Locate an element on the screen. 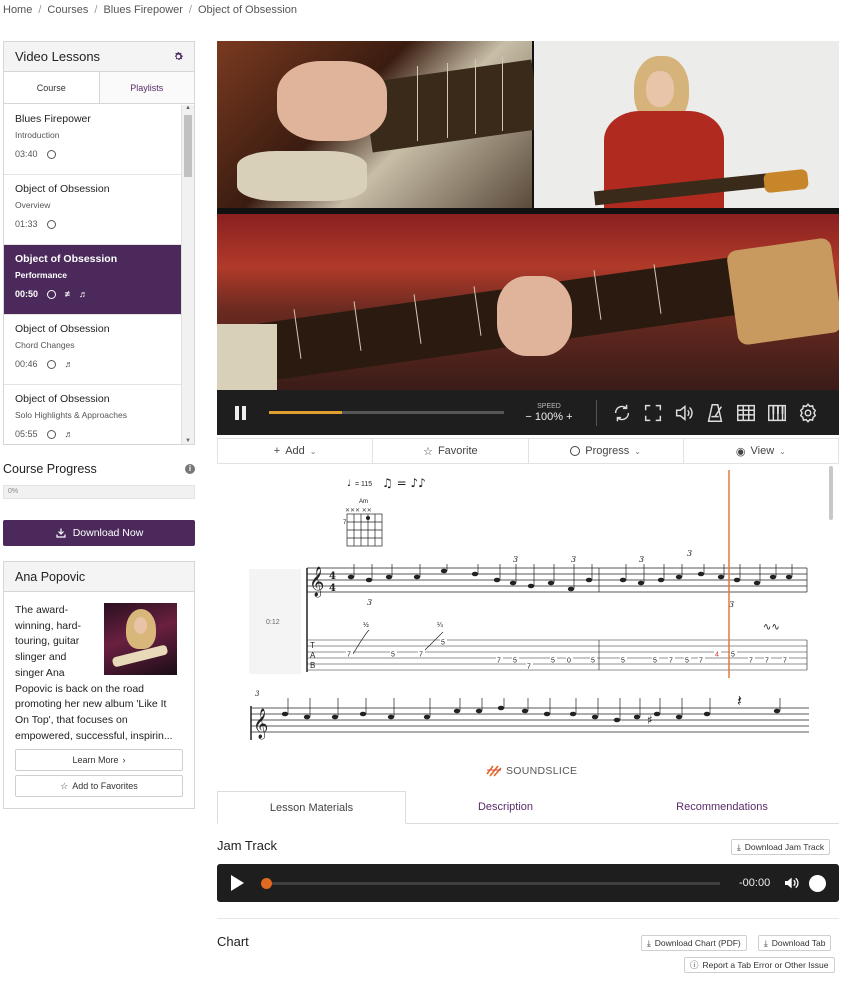 The image size is (850, 983). speed-decrease-button: − is located at coordinates (528, 417).